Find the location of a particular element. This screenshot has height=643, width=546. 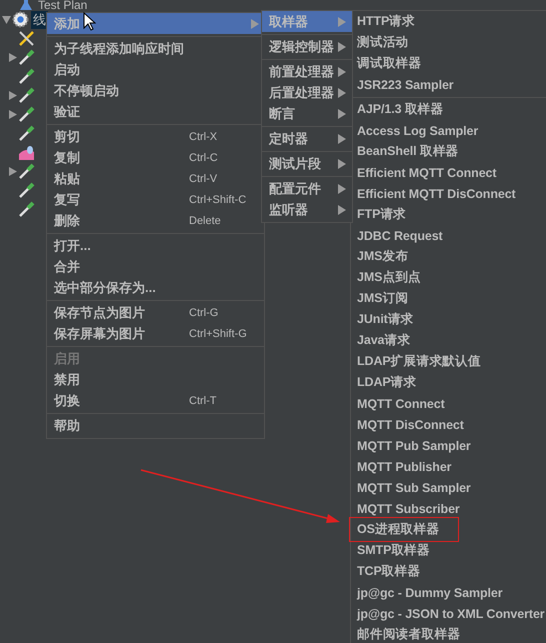

shortcut-text: Ctrl-C is located at coordinates (204, 158).